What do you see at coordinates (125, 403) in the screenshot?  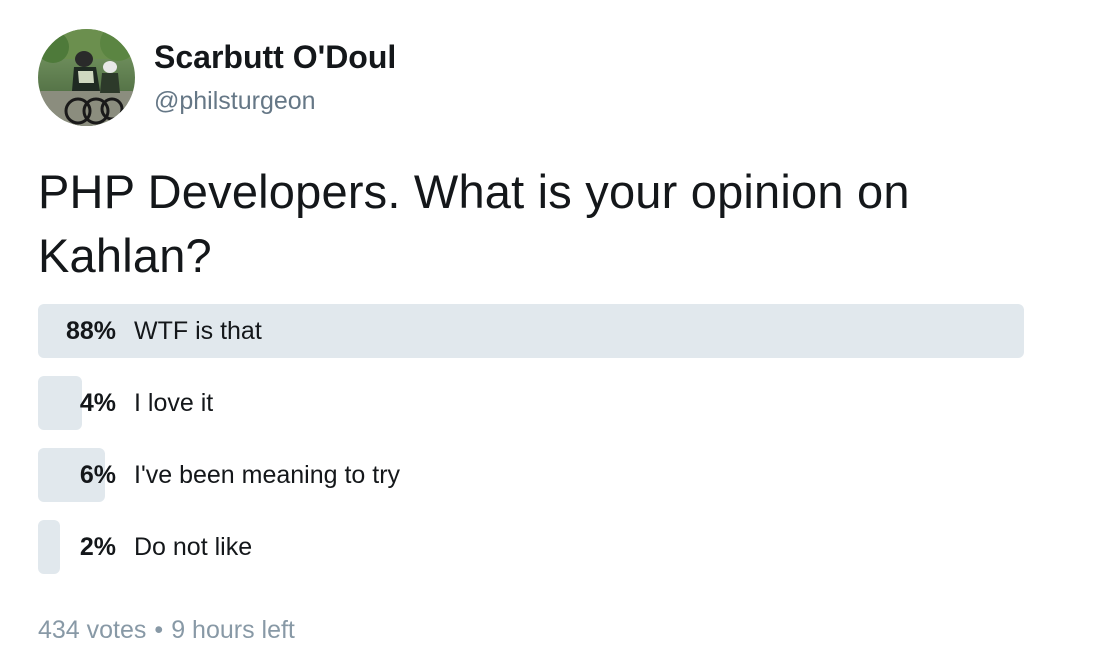 I see `poll-choice-label: 4% I love it` at bounding box center [125, 403].